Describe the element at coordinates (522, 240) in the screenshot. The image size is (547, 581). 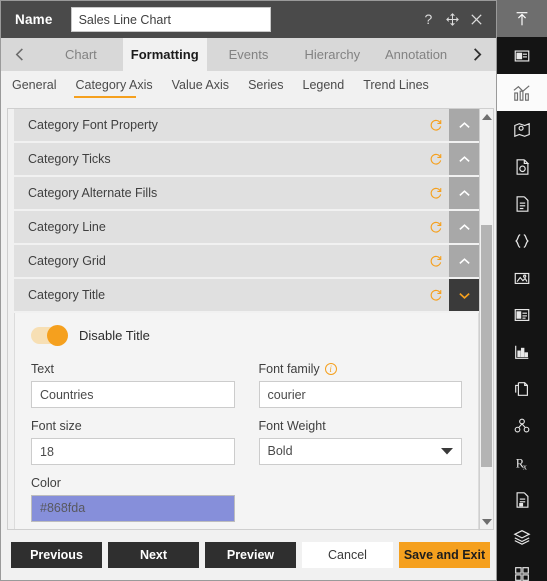
I see `code-braces-icon` at that location.